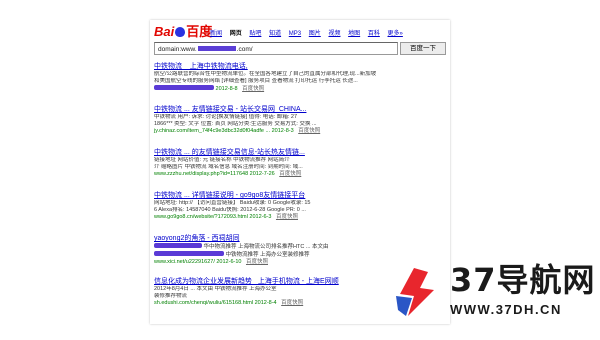 The image size is (600, 340). What do you see at coordinates (184, 262) in the screenshot?
I see `result-url: www.xici.net/u22291627/` at bounding box center [184, 262].